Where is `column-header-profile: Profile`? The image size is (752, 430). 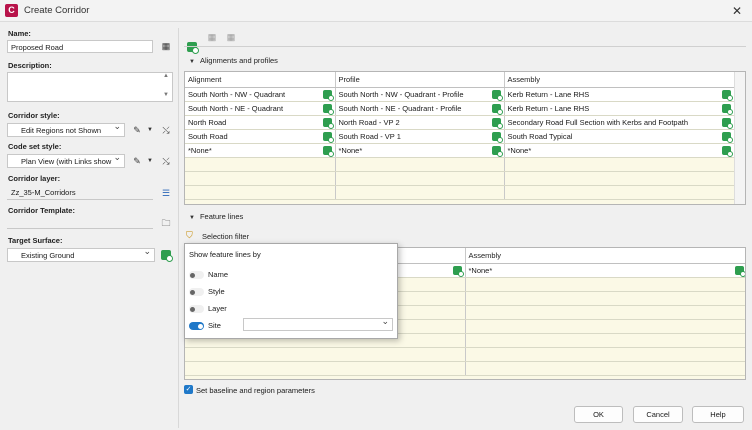 column-header-profile: Profile is located at coordinates (420, 80).